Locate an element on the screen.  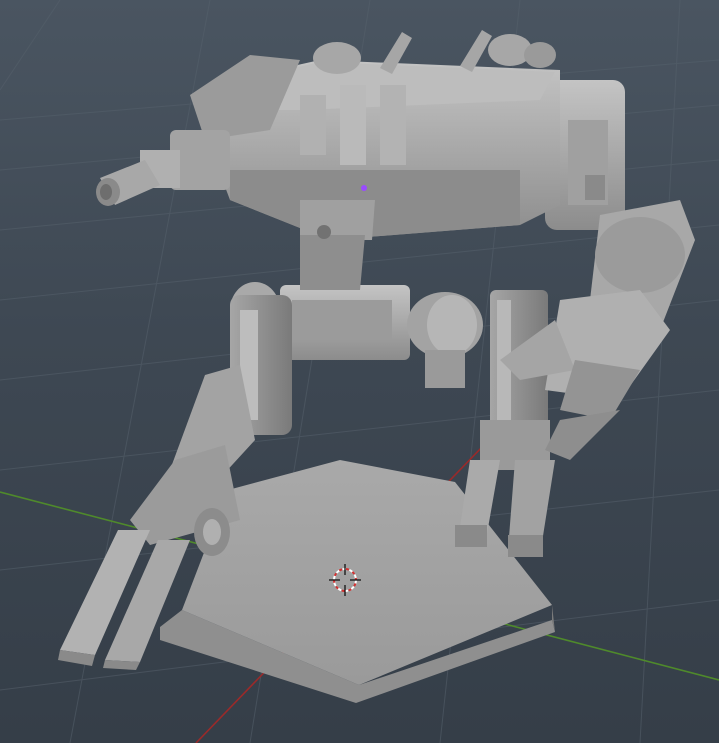
selected-vertex is located at coordinates (364, 188).